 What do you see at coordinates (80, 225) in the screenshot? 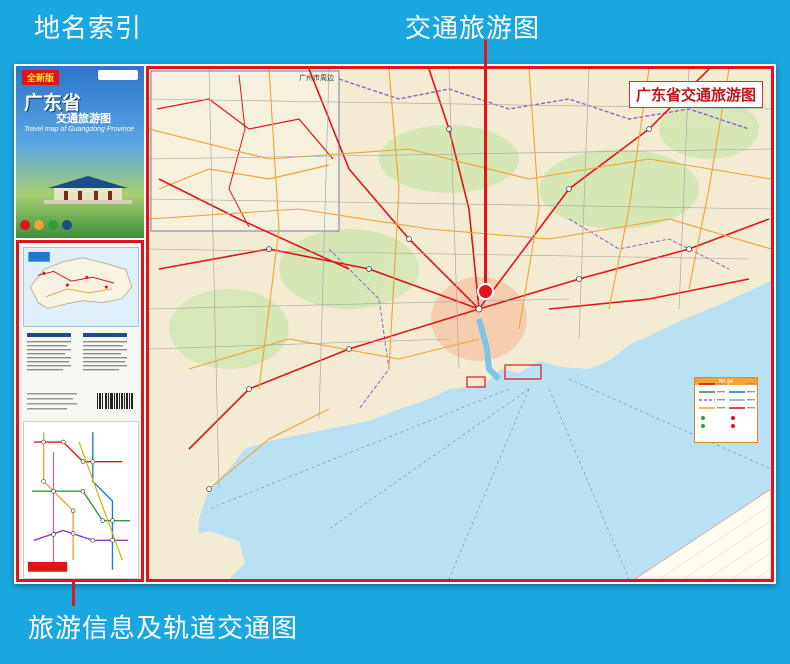
I see `cover-icon-row` at bounding box center [80, 225].